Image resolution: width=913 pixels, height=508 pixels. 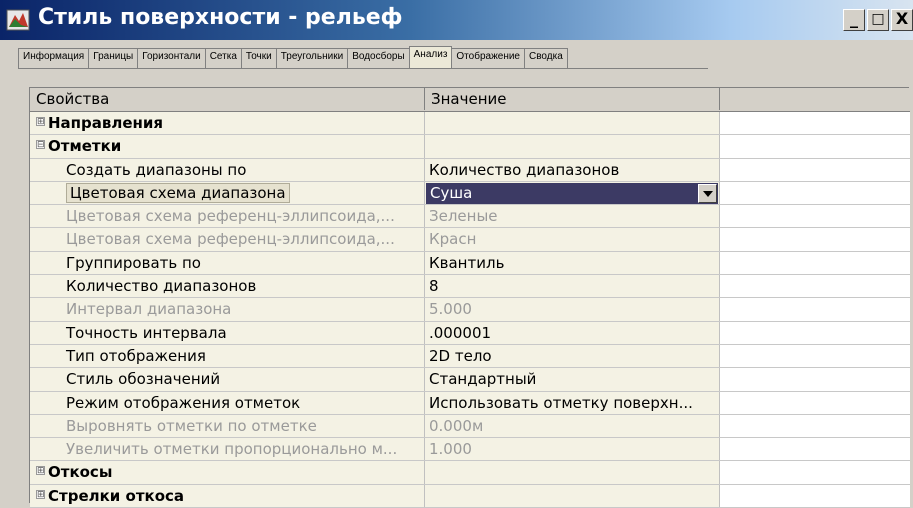 I want to click on property-label: Стрелки откоса, so click(x=116, y=495).